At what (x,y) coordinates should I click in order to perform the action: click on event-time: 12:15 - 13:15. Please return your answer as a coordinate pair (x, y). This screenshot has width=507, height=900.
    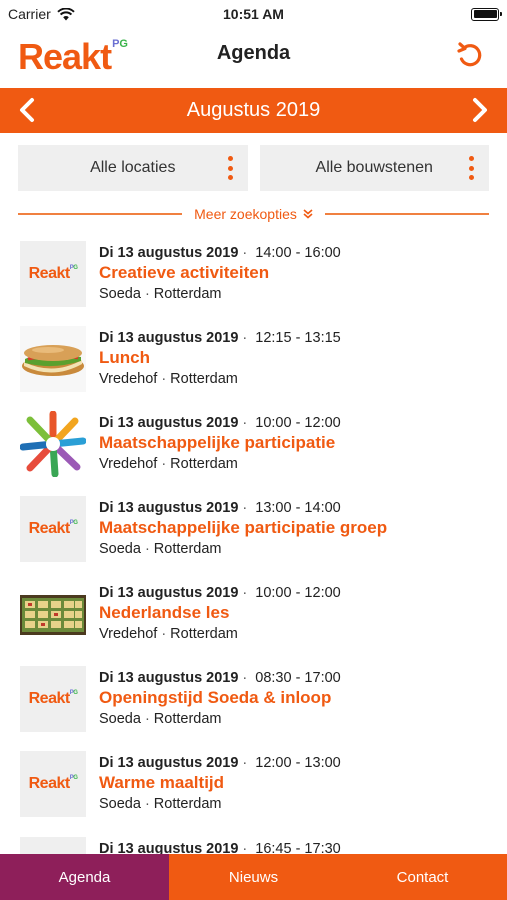
    Looking at the image, I should click on (298, 338).